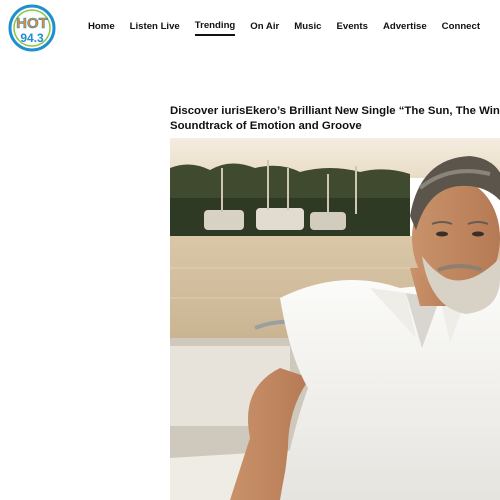 The width and height of the screenshot is (500, 500). Describe the element at coordinates (307, 28) in the screenshot. I see `nav-item-music: Music` at that location.